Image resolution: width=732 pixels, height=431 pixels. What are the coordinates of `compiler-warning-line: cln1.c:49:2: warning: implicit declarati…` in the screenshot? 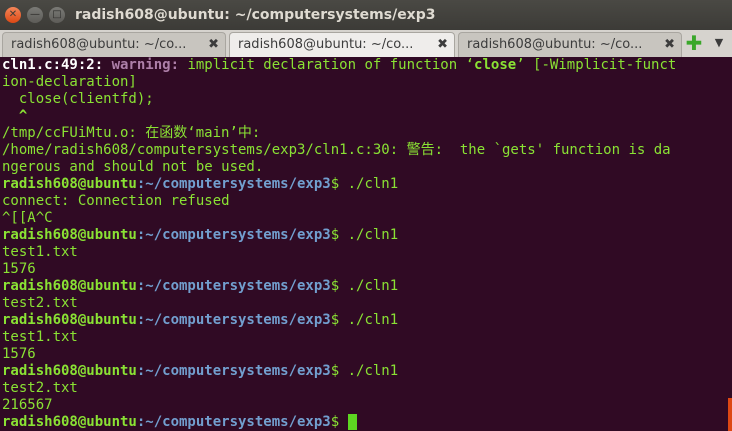 It's located at (339, 65).